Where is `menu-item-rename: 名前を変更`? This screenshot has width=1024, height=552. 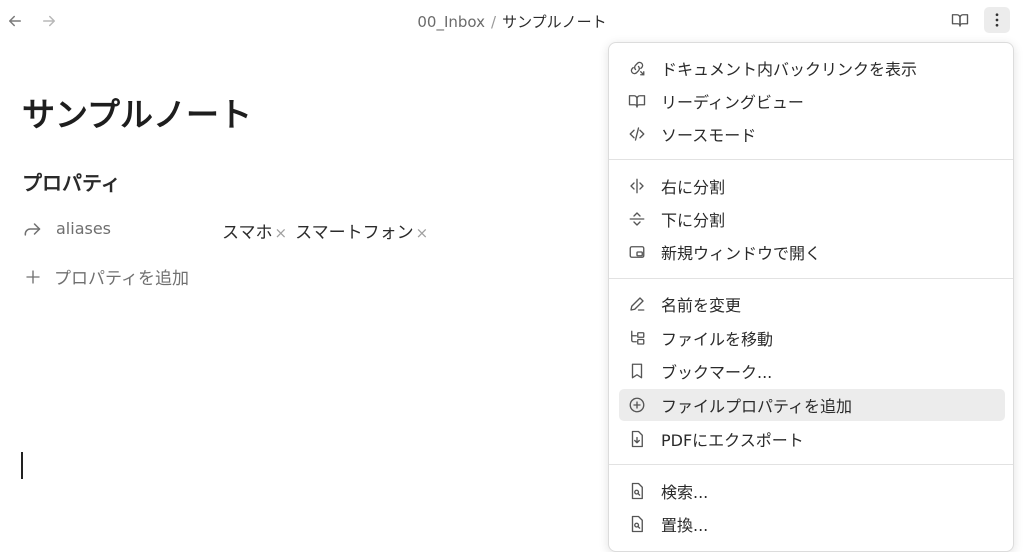
menu-item-rename: 名前を変更 is located at coordinates (812, 304).